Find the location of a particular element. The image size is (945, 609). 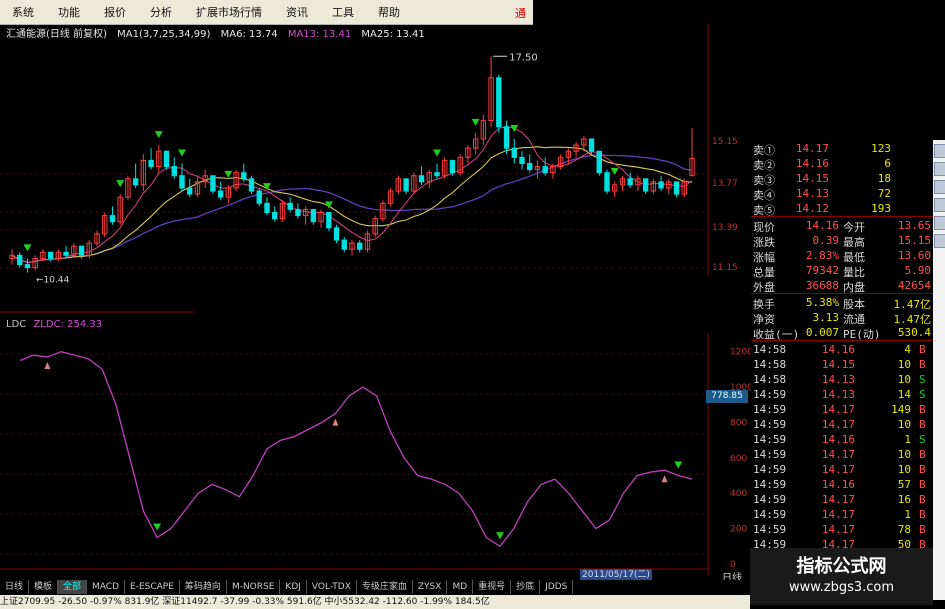

side-scrollbar is located at coordinates (939, 370).